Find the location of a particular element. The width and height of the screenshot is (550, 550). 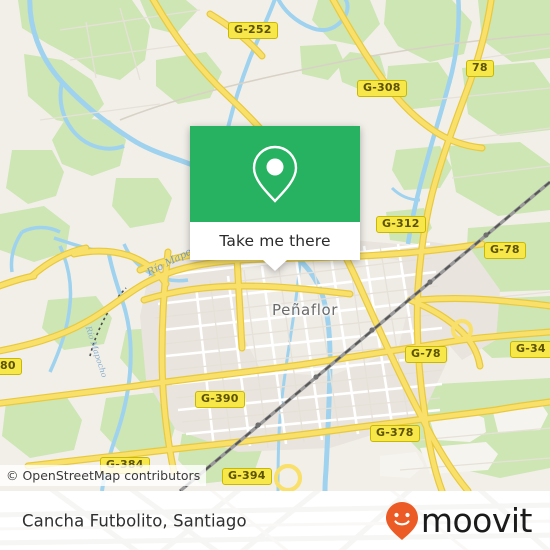

moovit-brand: moovit is located at coordinates (459, 521).